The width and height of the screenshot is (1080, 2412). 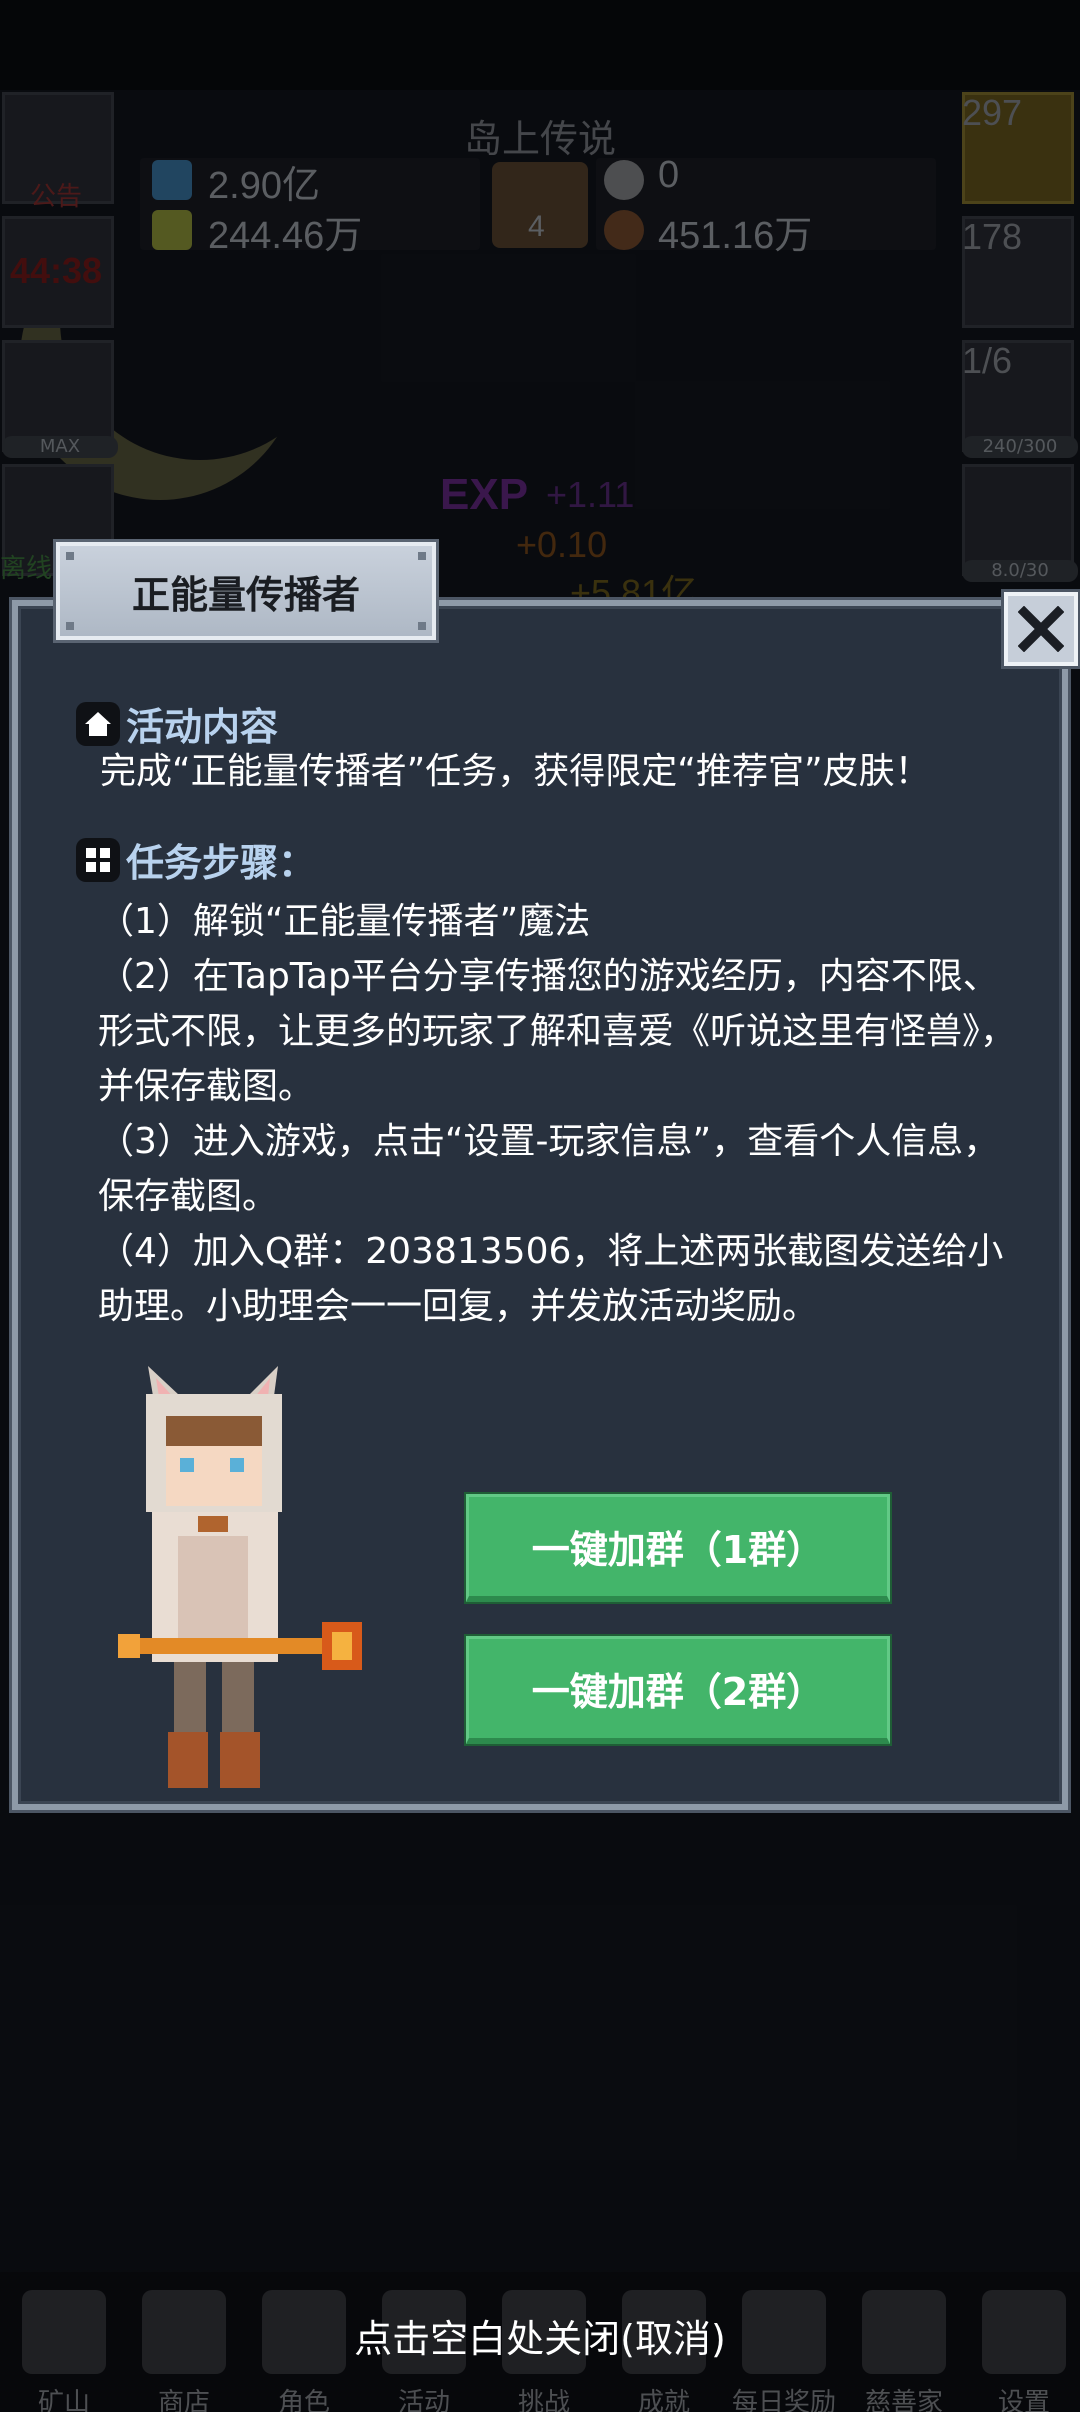 What do you see at coordinates (98, 859) in the screenshot?
I see `grid-icon` at bounding box center [98, 859].